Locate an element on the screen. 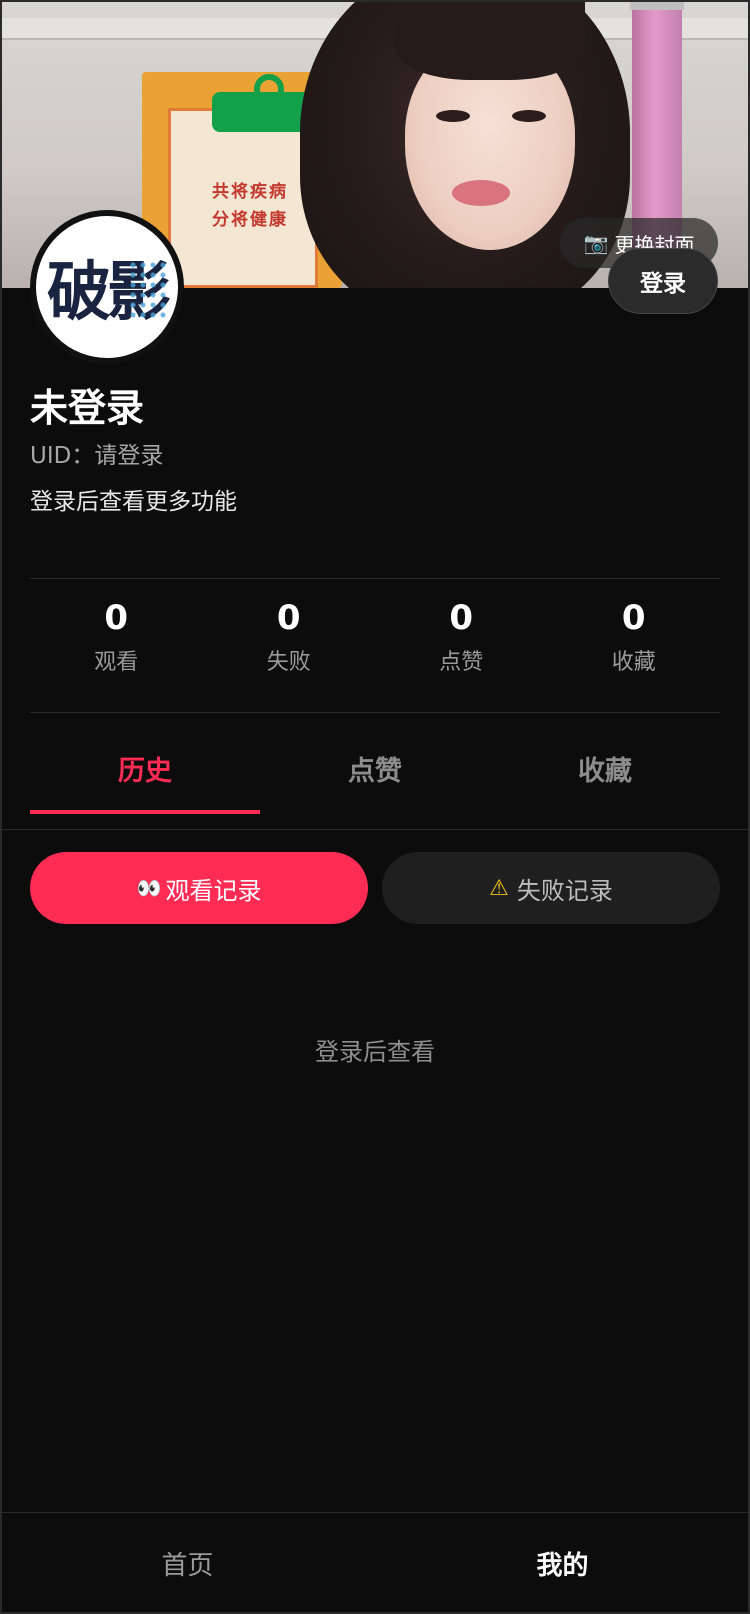 Image resolution: width=750 pixels, height=1614 pixels. content-tabs: 历史 点赞 收藏 is located at coordinates (375, 768).